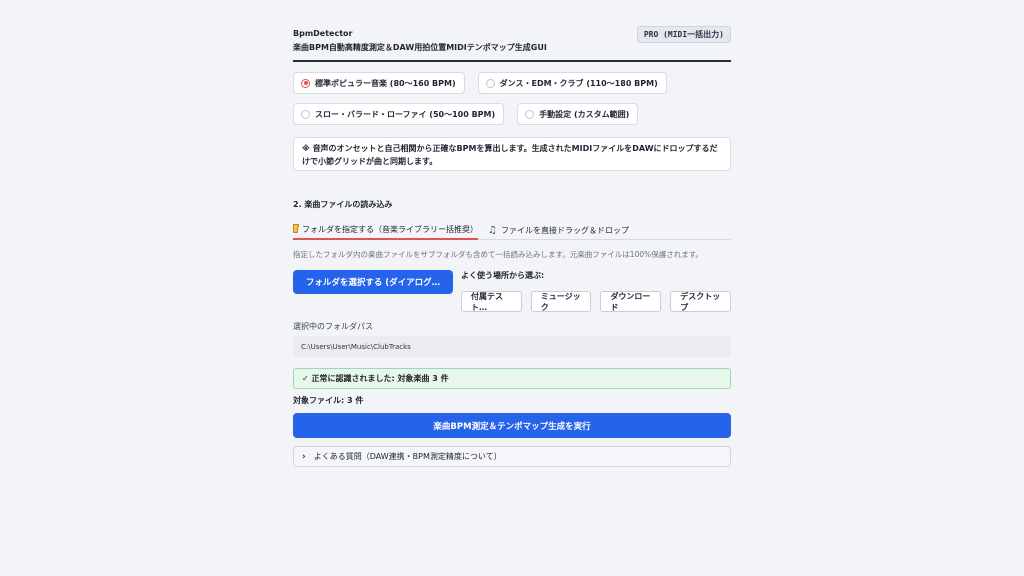 The image size is (1024, 576). I want to click on mode-option-slow: スロー・バラード・ローファイ (50〜100 BPM), so click(399, 114).